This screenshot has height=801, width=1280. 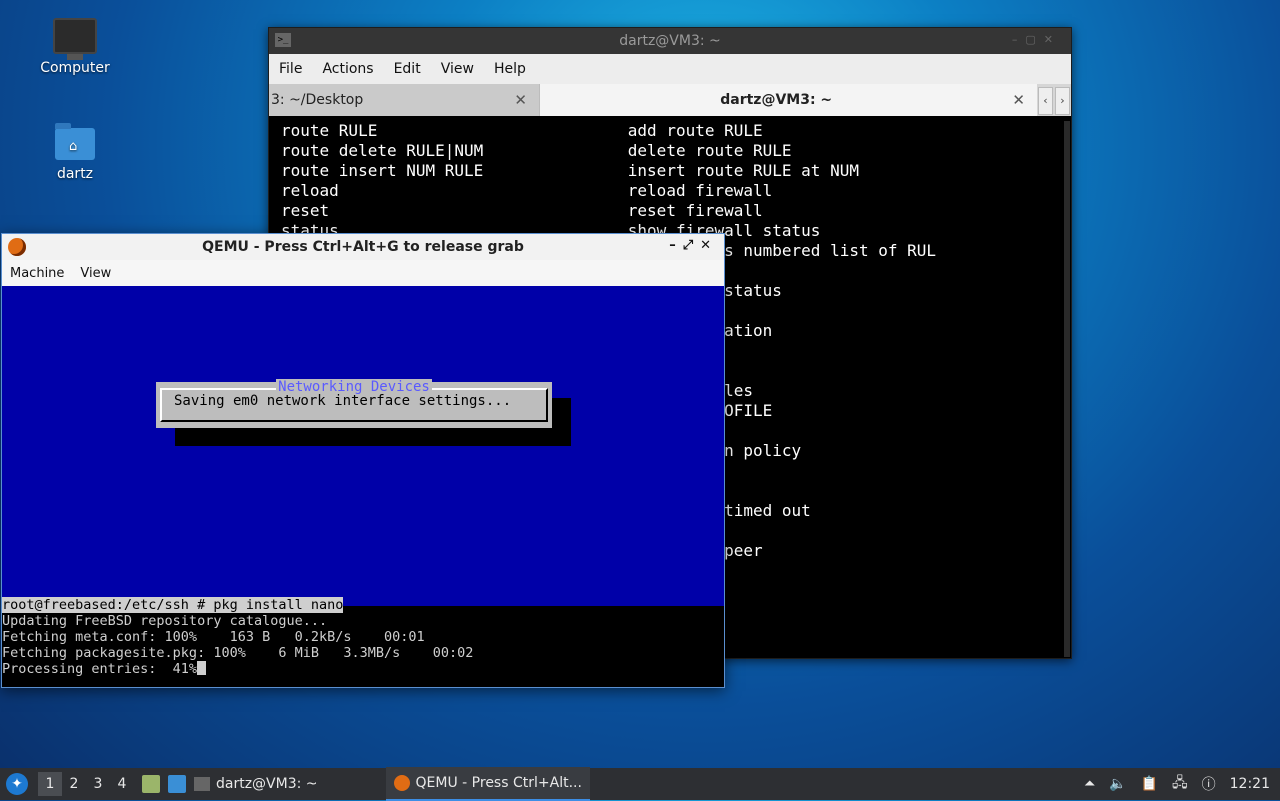 What do you see at coordinates (527, 190) in the screenshot?
I see `terminal-line: reload reload firewall` at bounding box center [527, 190].